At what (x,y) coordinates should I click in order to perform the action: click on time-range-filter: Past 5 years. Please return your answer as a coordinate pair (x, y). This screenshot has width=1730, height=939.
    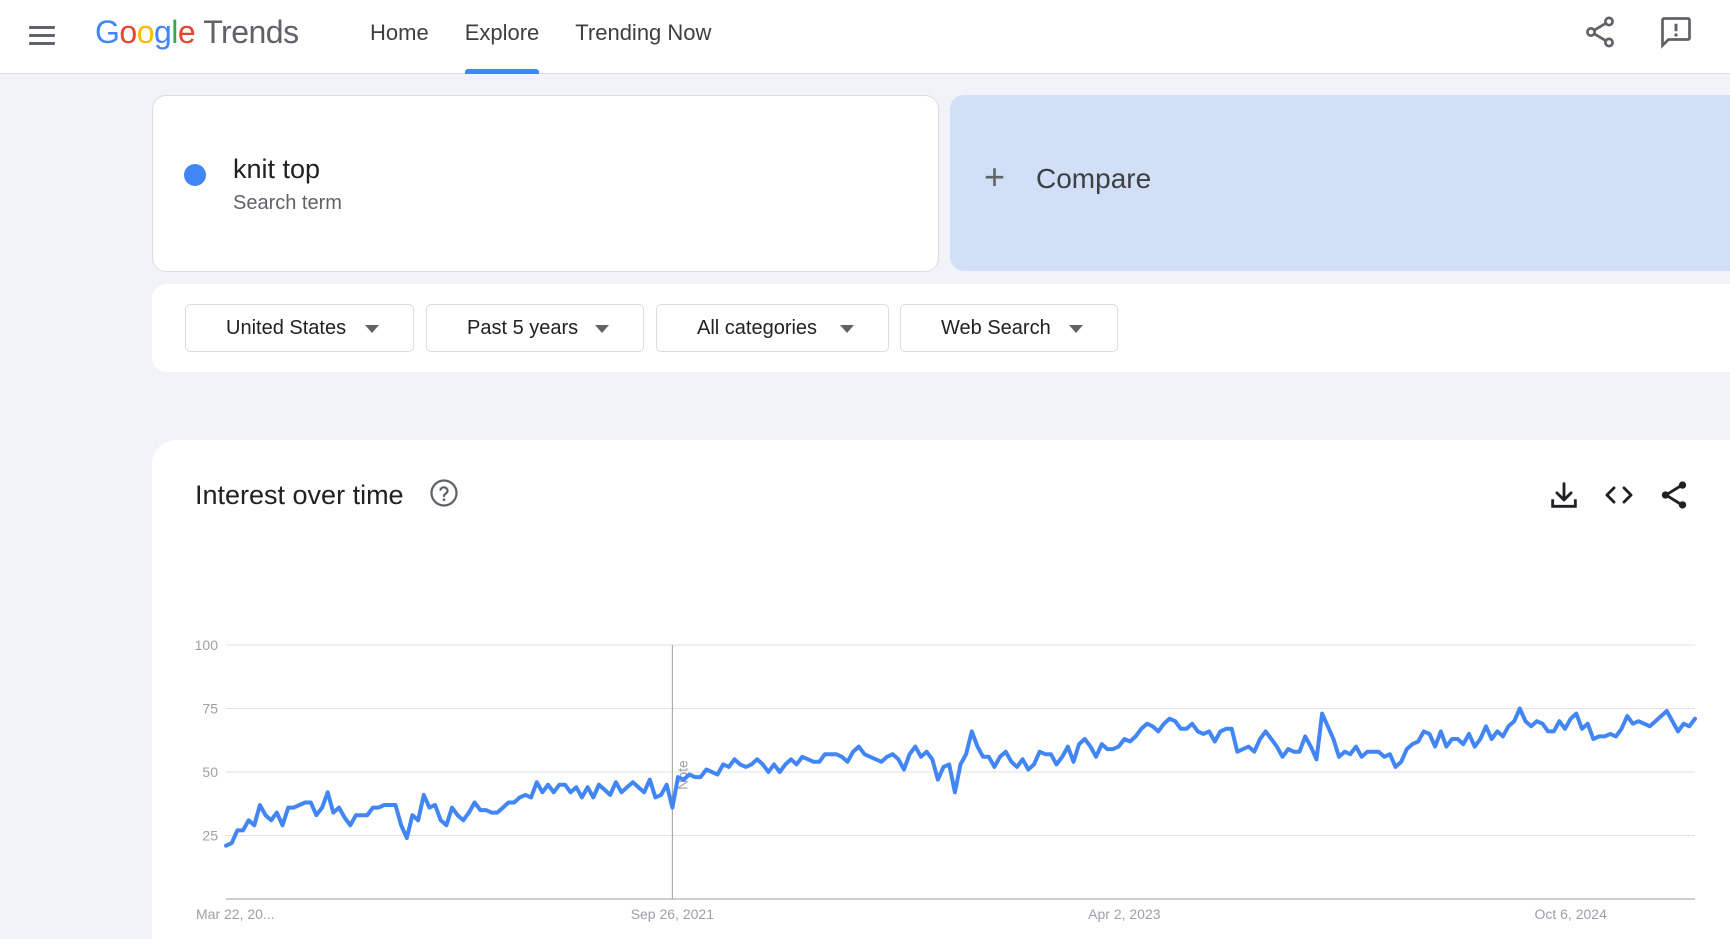
    Looking at the image, I should click on (535, 328).